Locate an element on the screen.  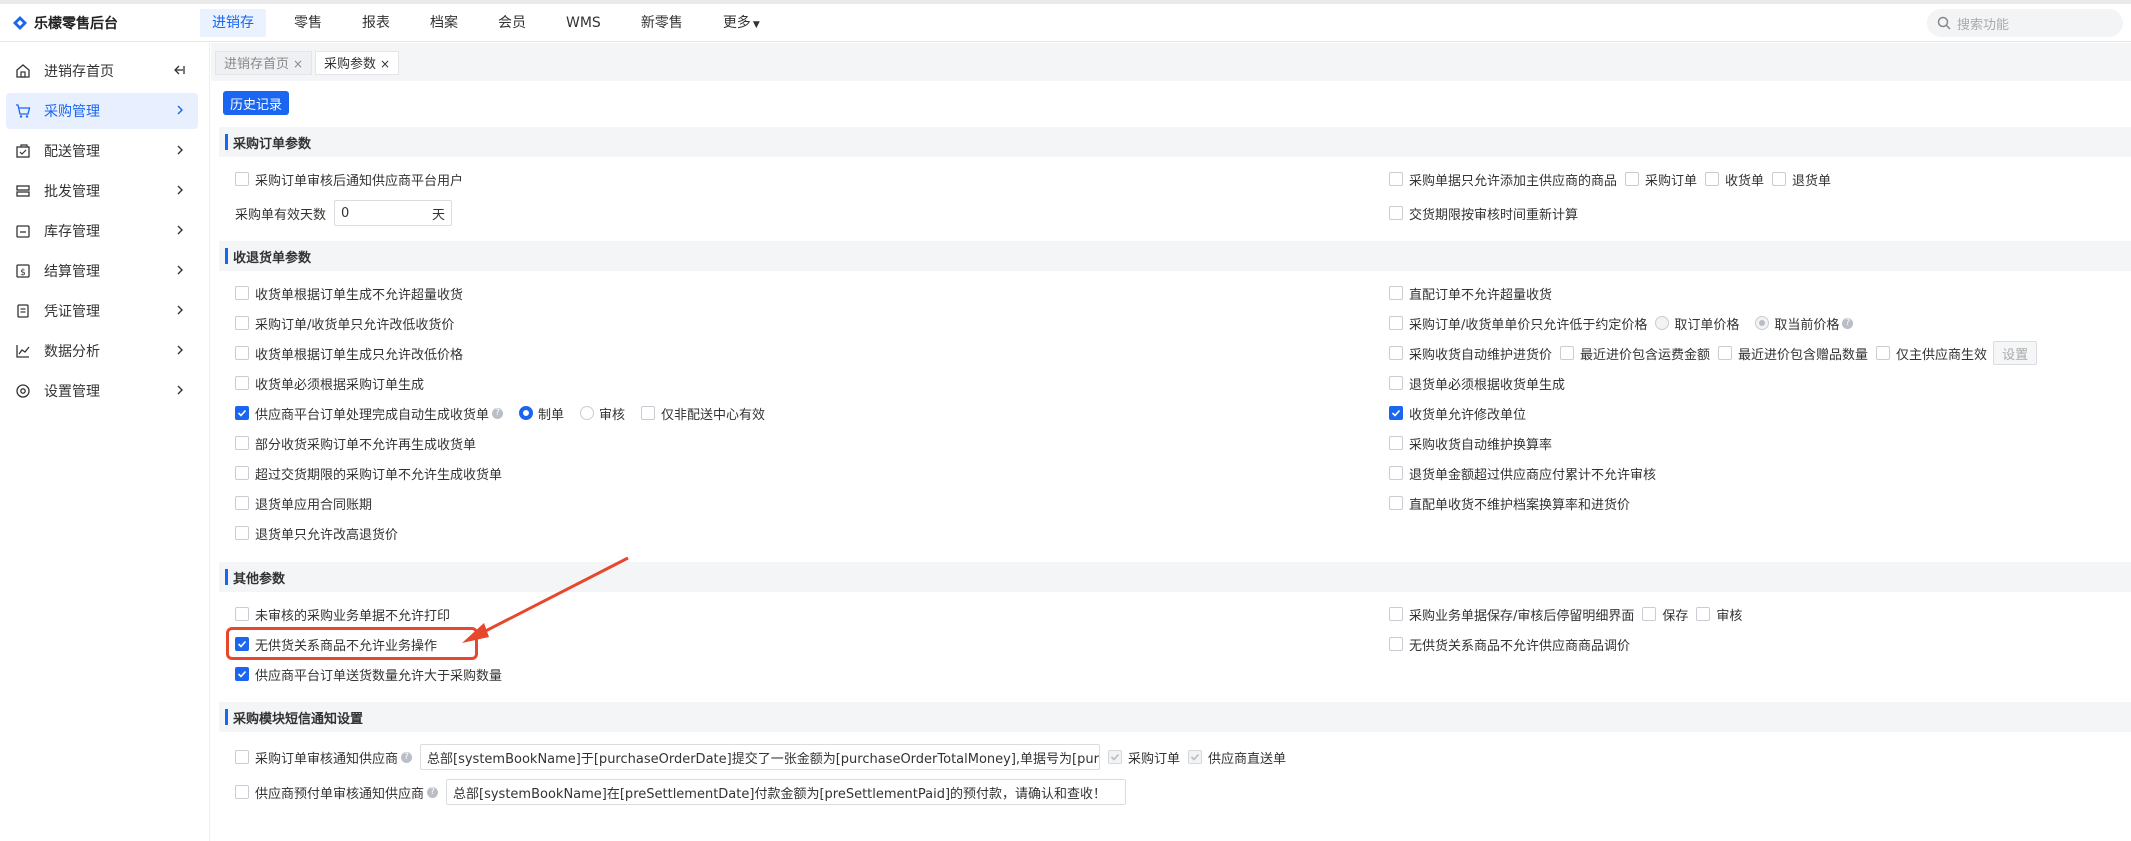
opt-rr-right-7: 直配单收货不维护档案换算率和进货价 is located at coordinates (1509, 503).